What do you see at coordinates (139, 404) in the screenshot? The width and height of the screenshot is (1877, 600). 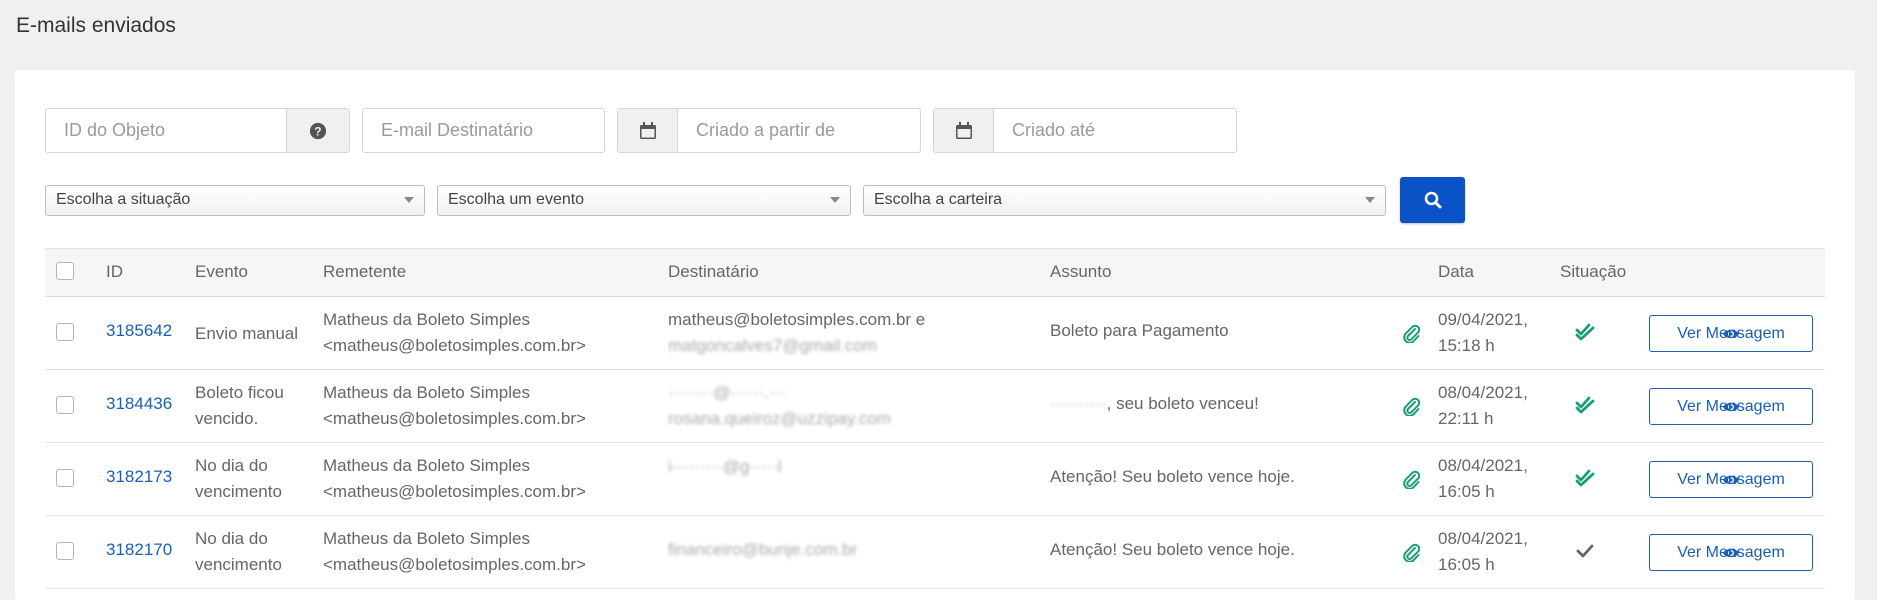 I see `email-id-link: 3184436` at bounding box center [139, 404].